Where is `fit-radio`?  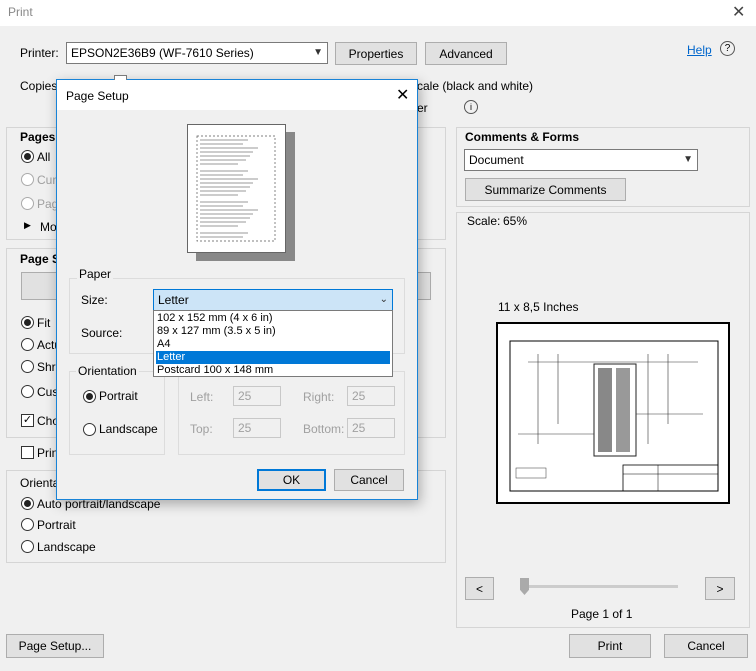 fit-radio is located at coordinates (27, 322).